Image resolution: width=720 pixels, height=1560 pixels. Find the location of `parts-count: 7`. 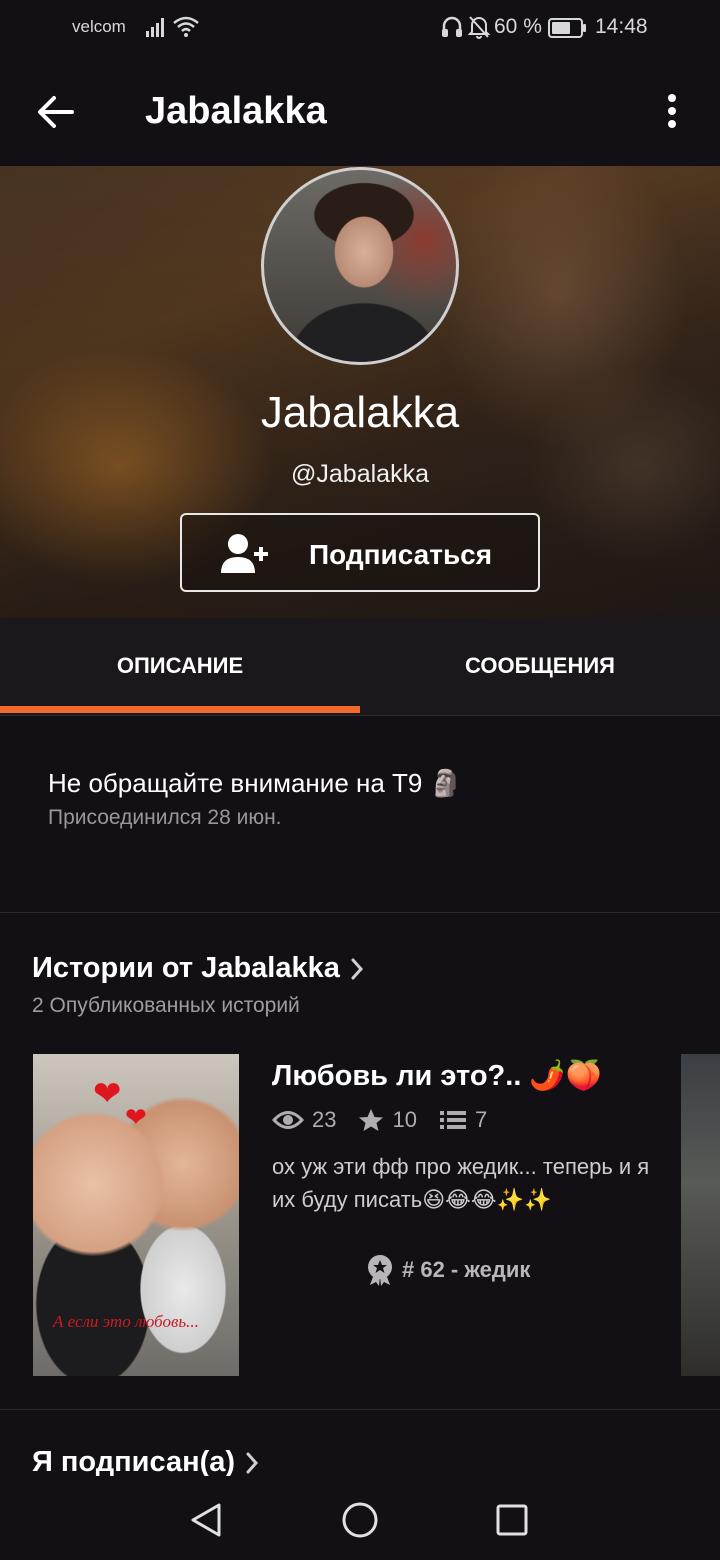

parts-count: 7 is located at coordinates (481, 1119).